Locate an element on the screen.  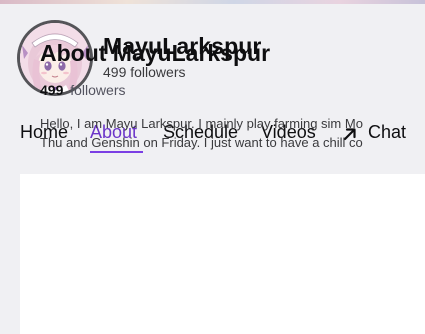
about-follower-label: followers is located at coordinates (98, 90).